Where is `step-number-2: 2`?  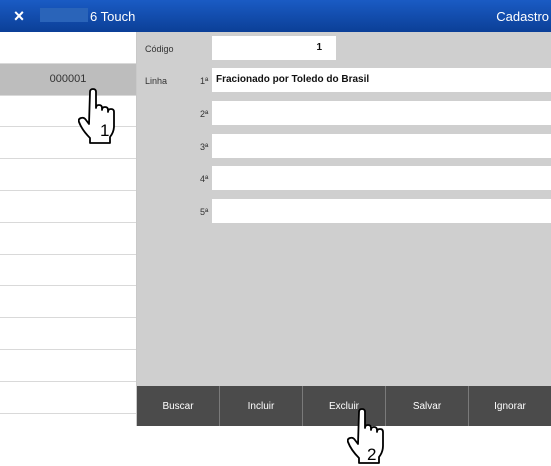
step-number-2: 2 is located at coordinates (371, 454).